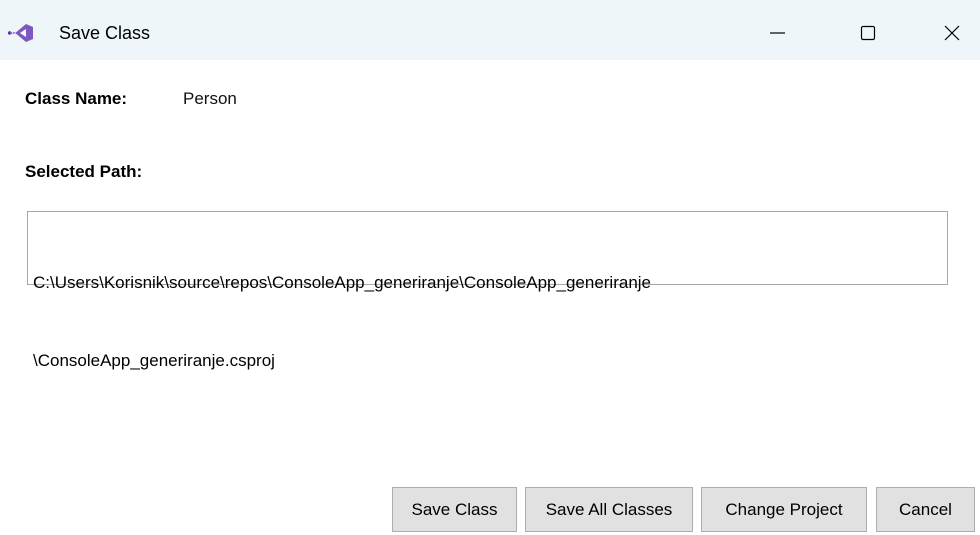 This screenshot has width=980, height=535. Describe the element at coordinates (210, 98) in the screenshot. I see `class-name-value: Person` at that location.